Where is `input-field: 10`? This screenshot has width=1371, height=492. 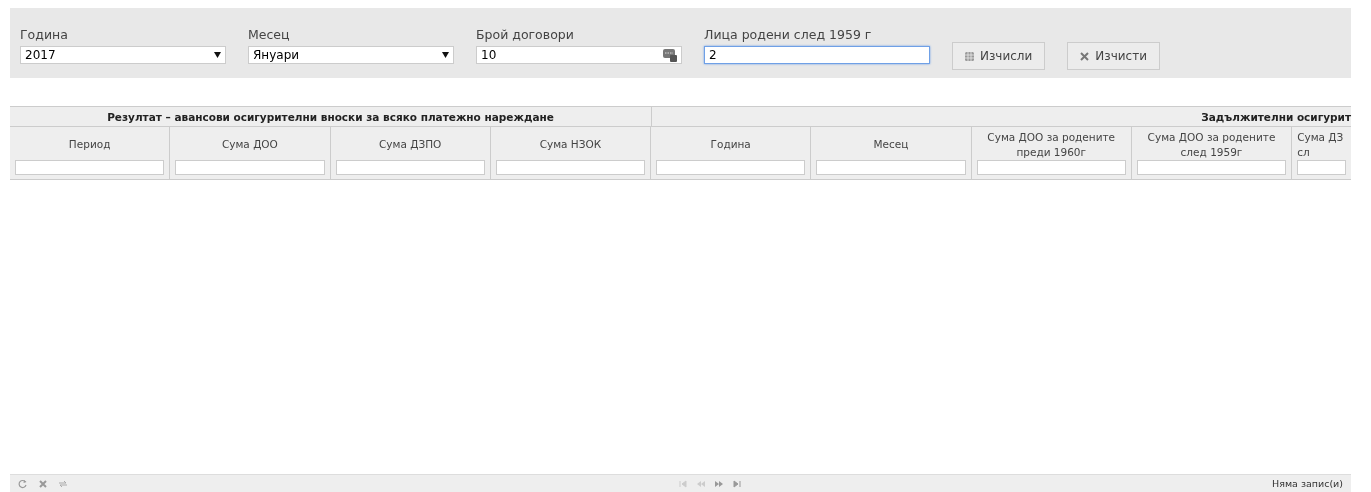
input-field: 10 is located at coordinates (579, 55).